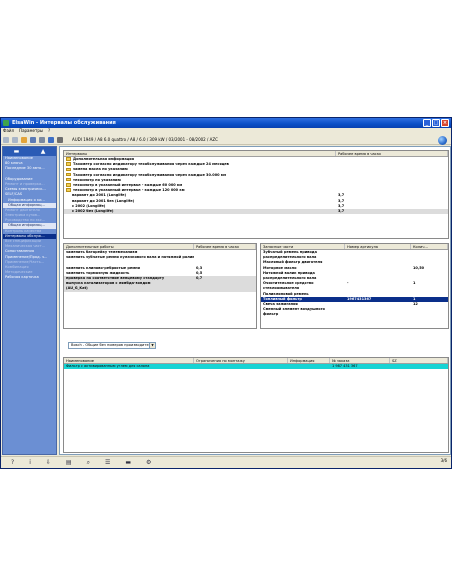 This screenshot has height=584, width=452. I want to click on document-icon, so click(42, 139).